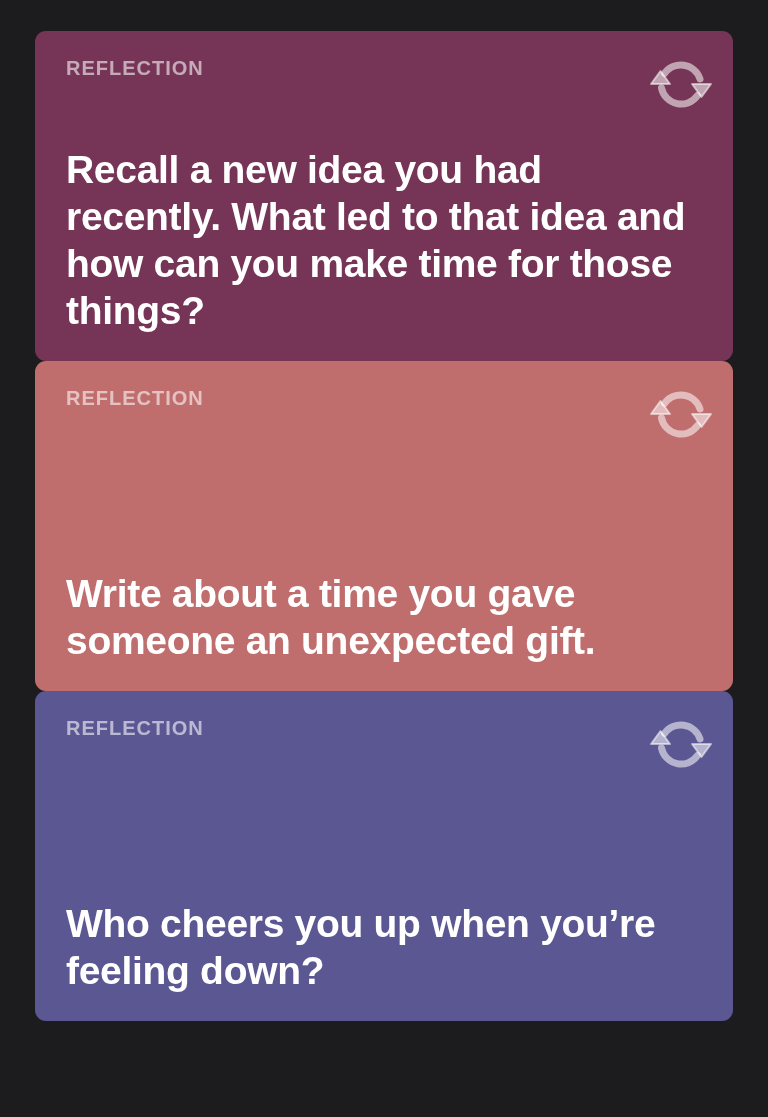 The height and width of the screenshot is (1117, 768). I want to click on prompt-text: Who cheers you up when you’re feeling down?, so click(361, 947).